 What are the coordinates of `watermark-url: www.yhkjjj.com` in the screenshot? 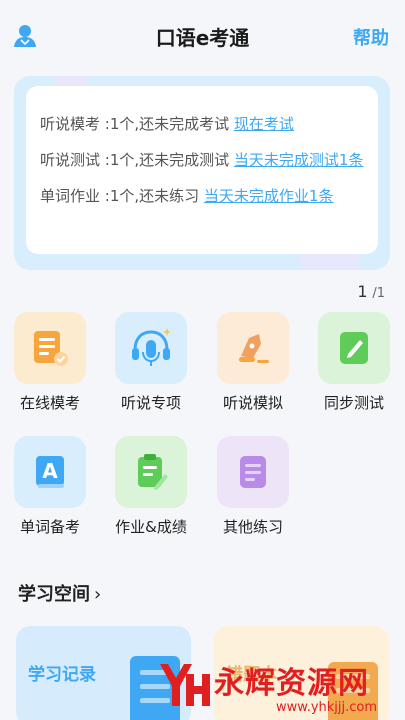 It's located at (327, 707).